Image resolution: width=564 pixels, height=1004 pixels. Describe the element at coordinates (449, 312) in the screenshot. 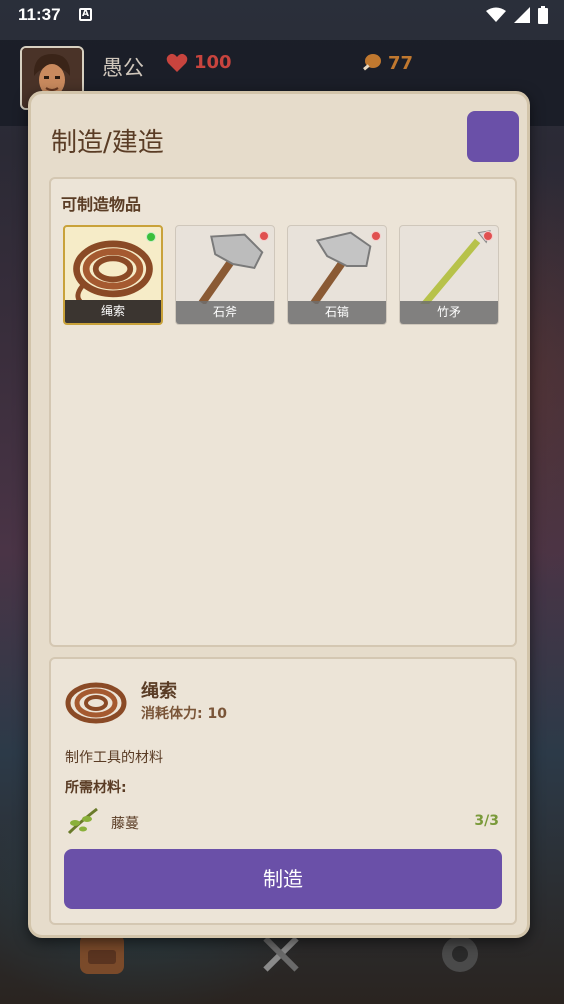

I see `item-label: 竹矛` at that location.